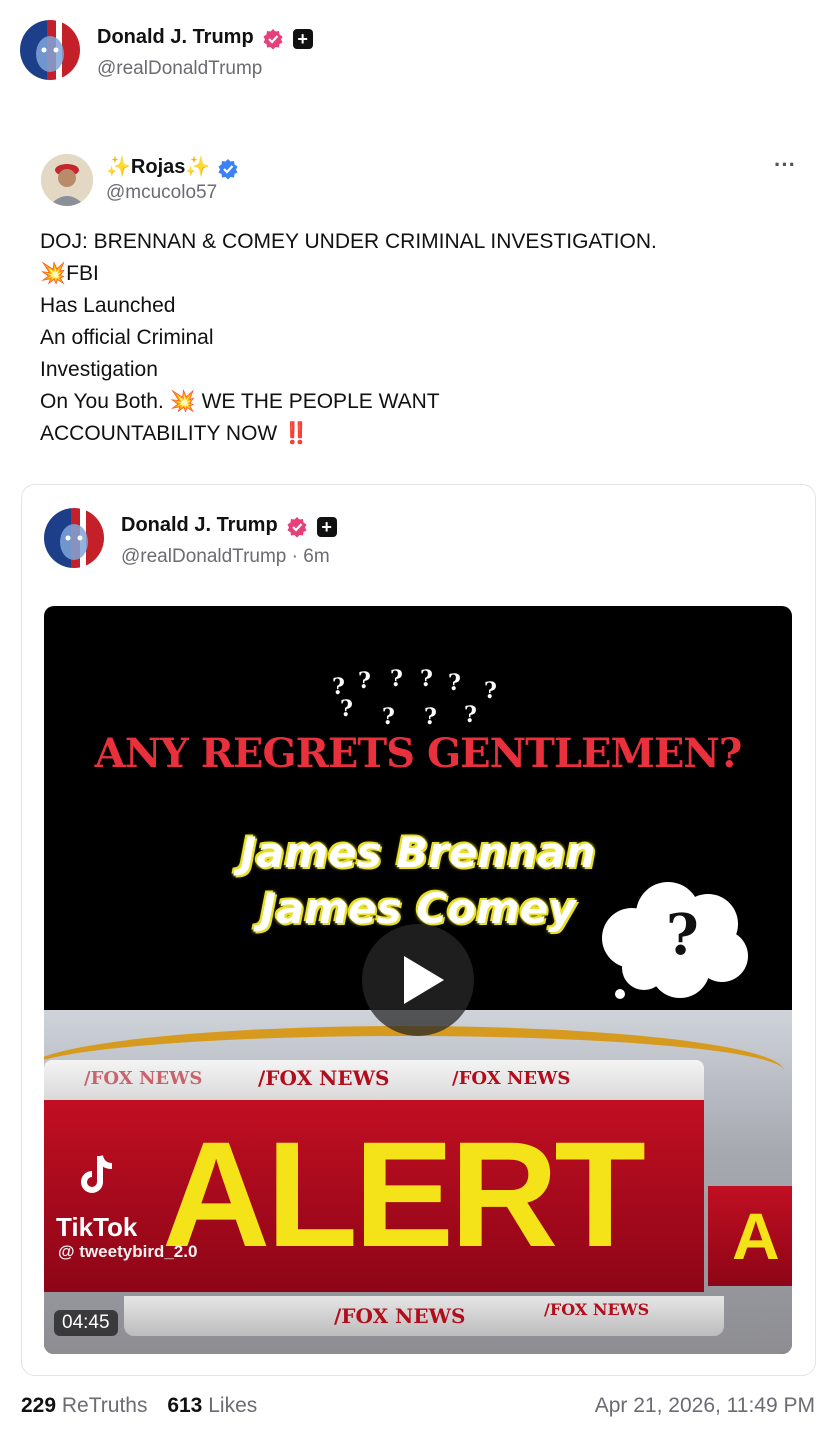 The width and height of the screenshot is (840, 1456). What do you see at coordinates (418, 852) in the screenshot?
I see `name-line-brennan: James Brennan` at bounding box center [418, 852].